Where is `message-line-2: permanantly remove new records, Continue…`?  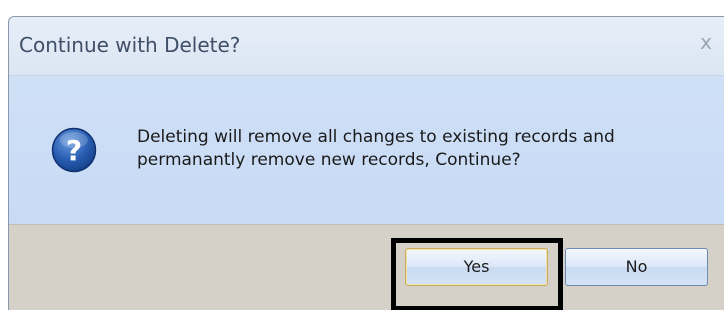
message-line-2: permanantly remove new records, Continue… is located at coordinates (329, 160).